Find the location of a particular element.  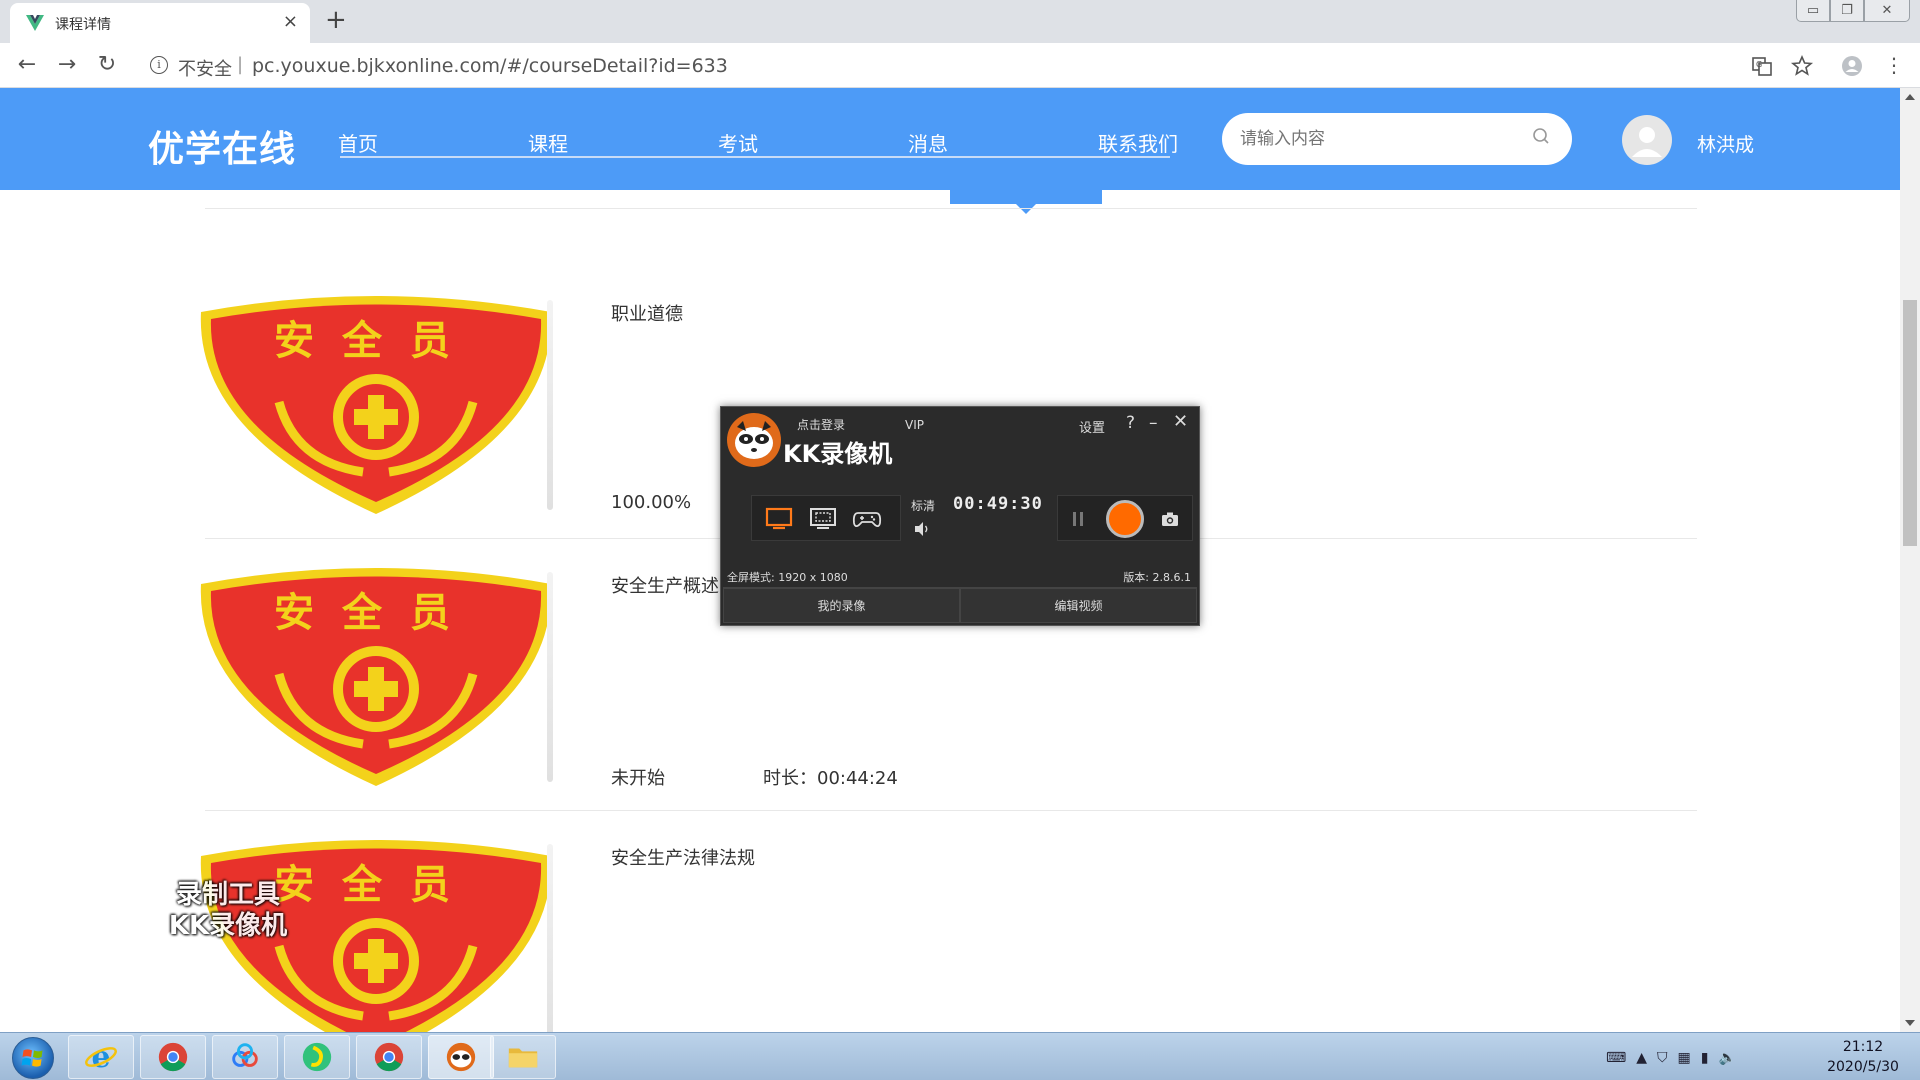

bookmark-star-icon is located at coordinates (1802, 66).